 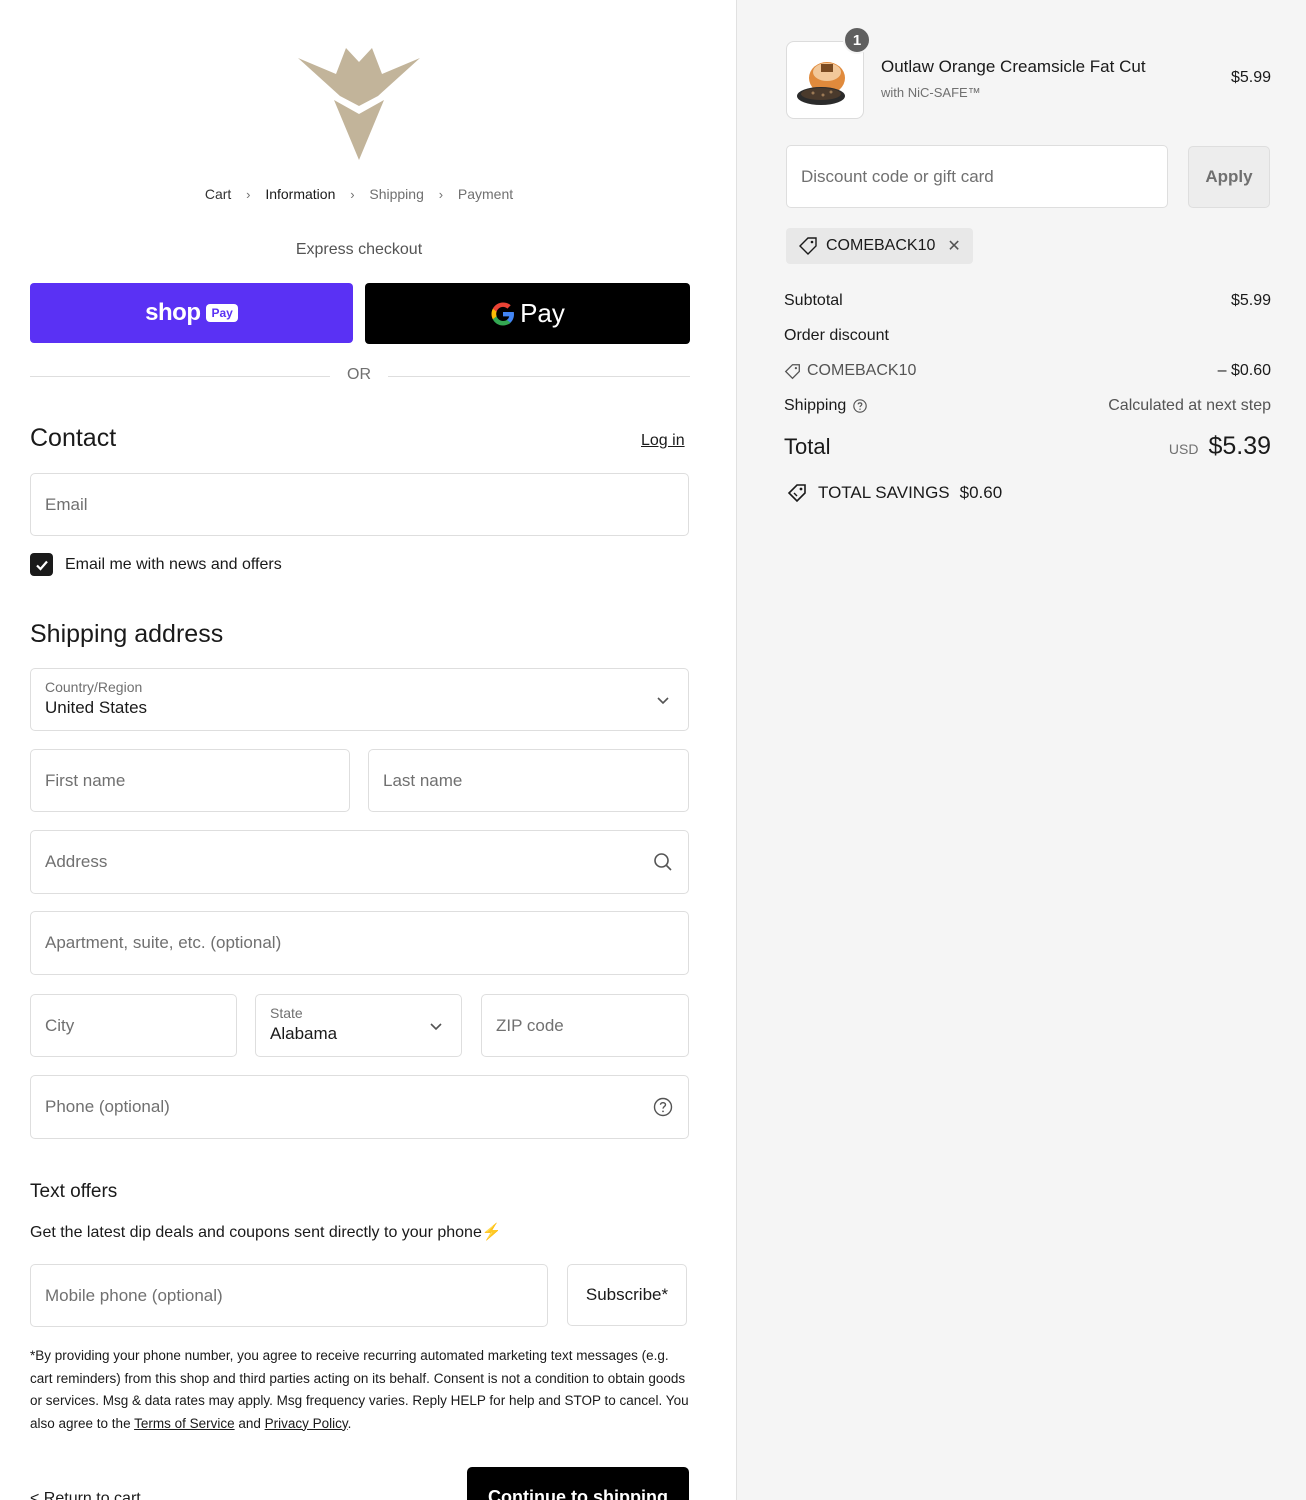 I want to click on savings-label: TOTAL SAVINGS, so click(x=884, y=492).